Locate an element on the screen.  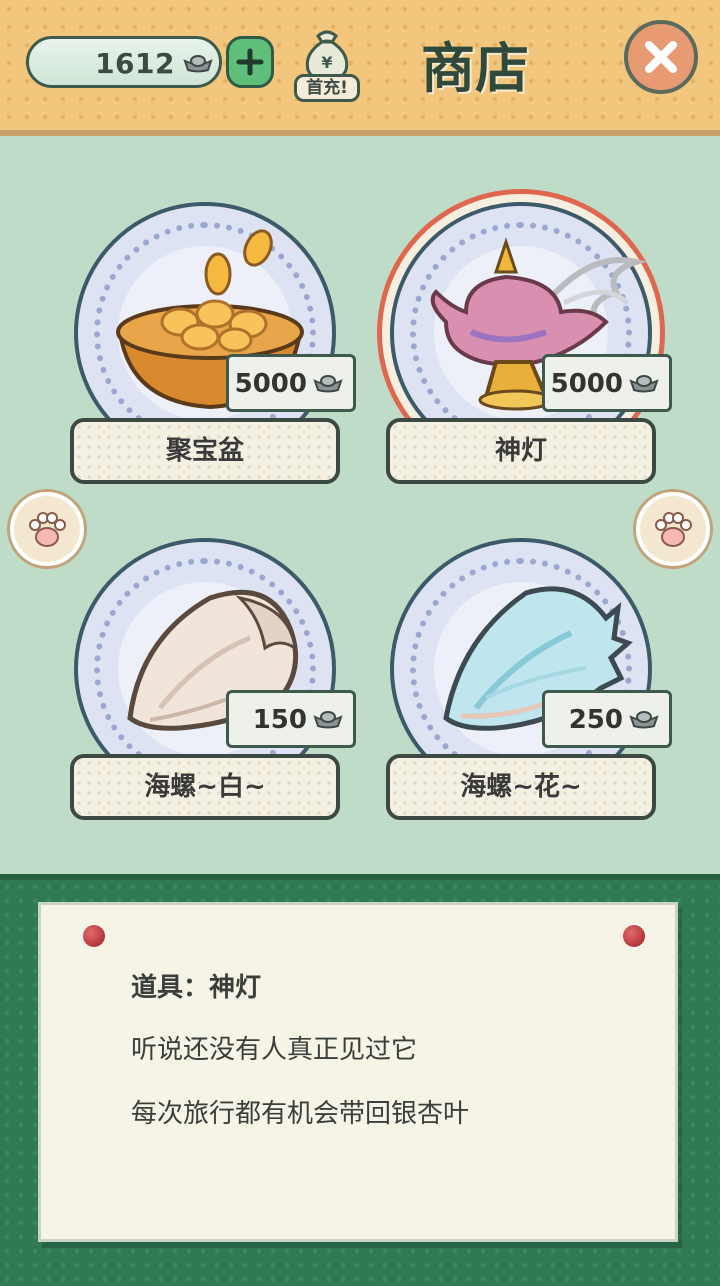
first-charge-label: 首充! is located at coordinates (327, 88).